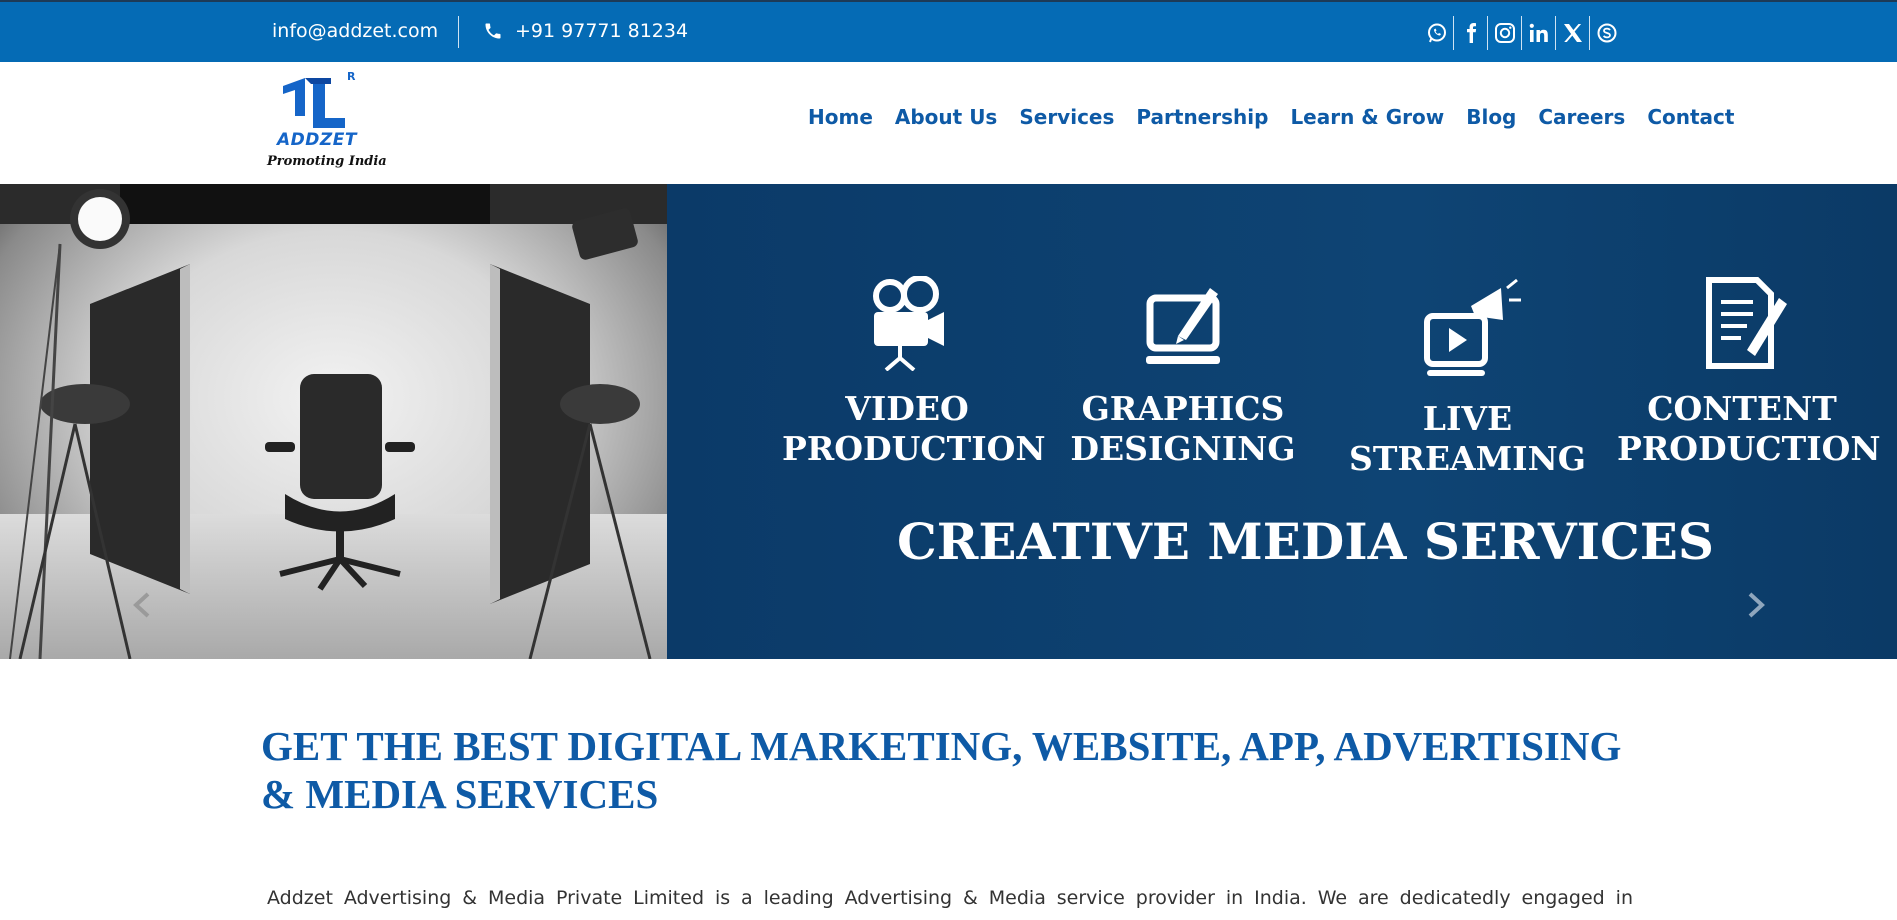 This screenshot has height=920, width=1897. Describe the element at coordinates (314, 103) in the screenshot. I see `logo-mark-icon` at that location.